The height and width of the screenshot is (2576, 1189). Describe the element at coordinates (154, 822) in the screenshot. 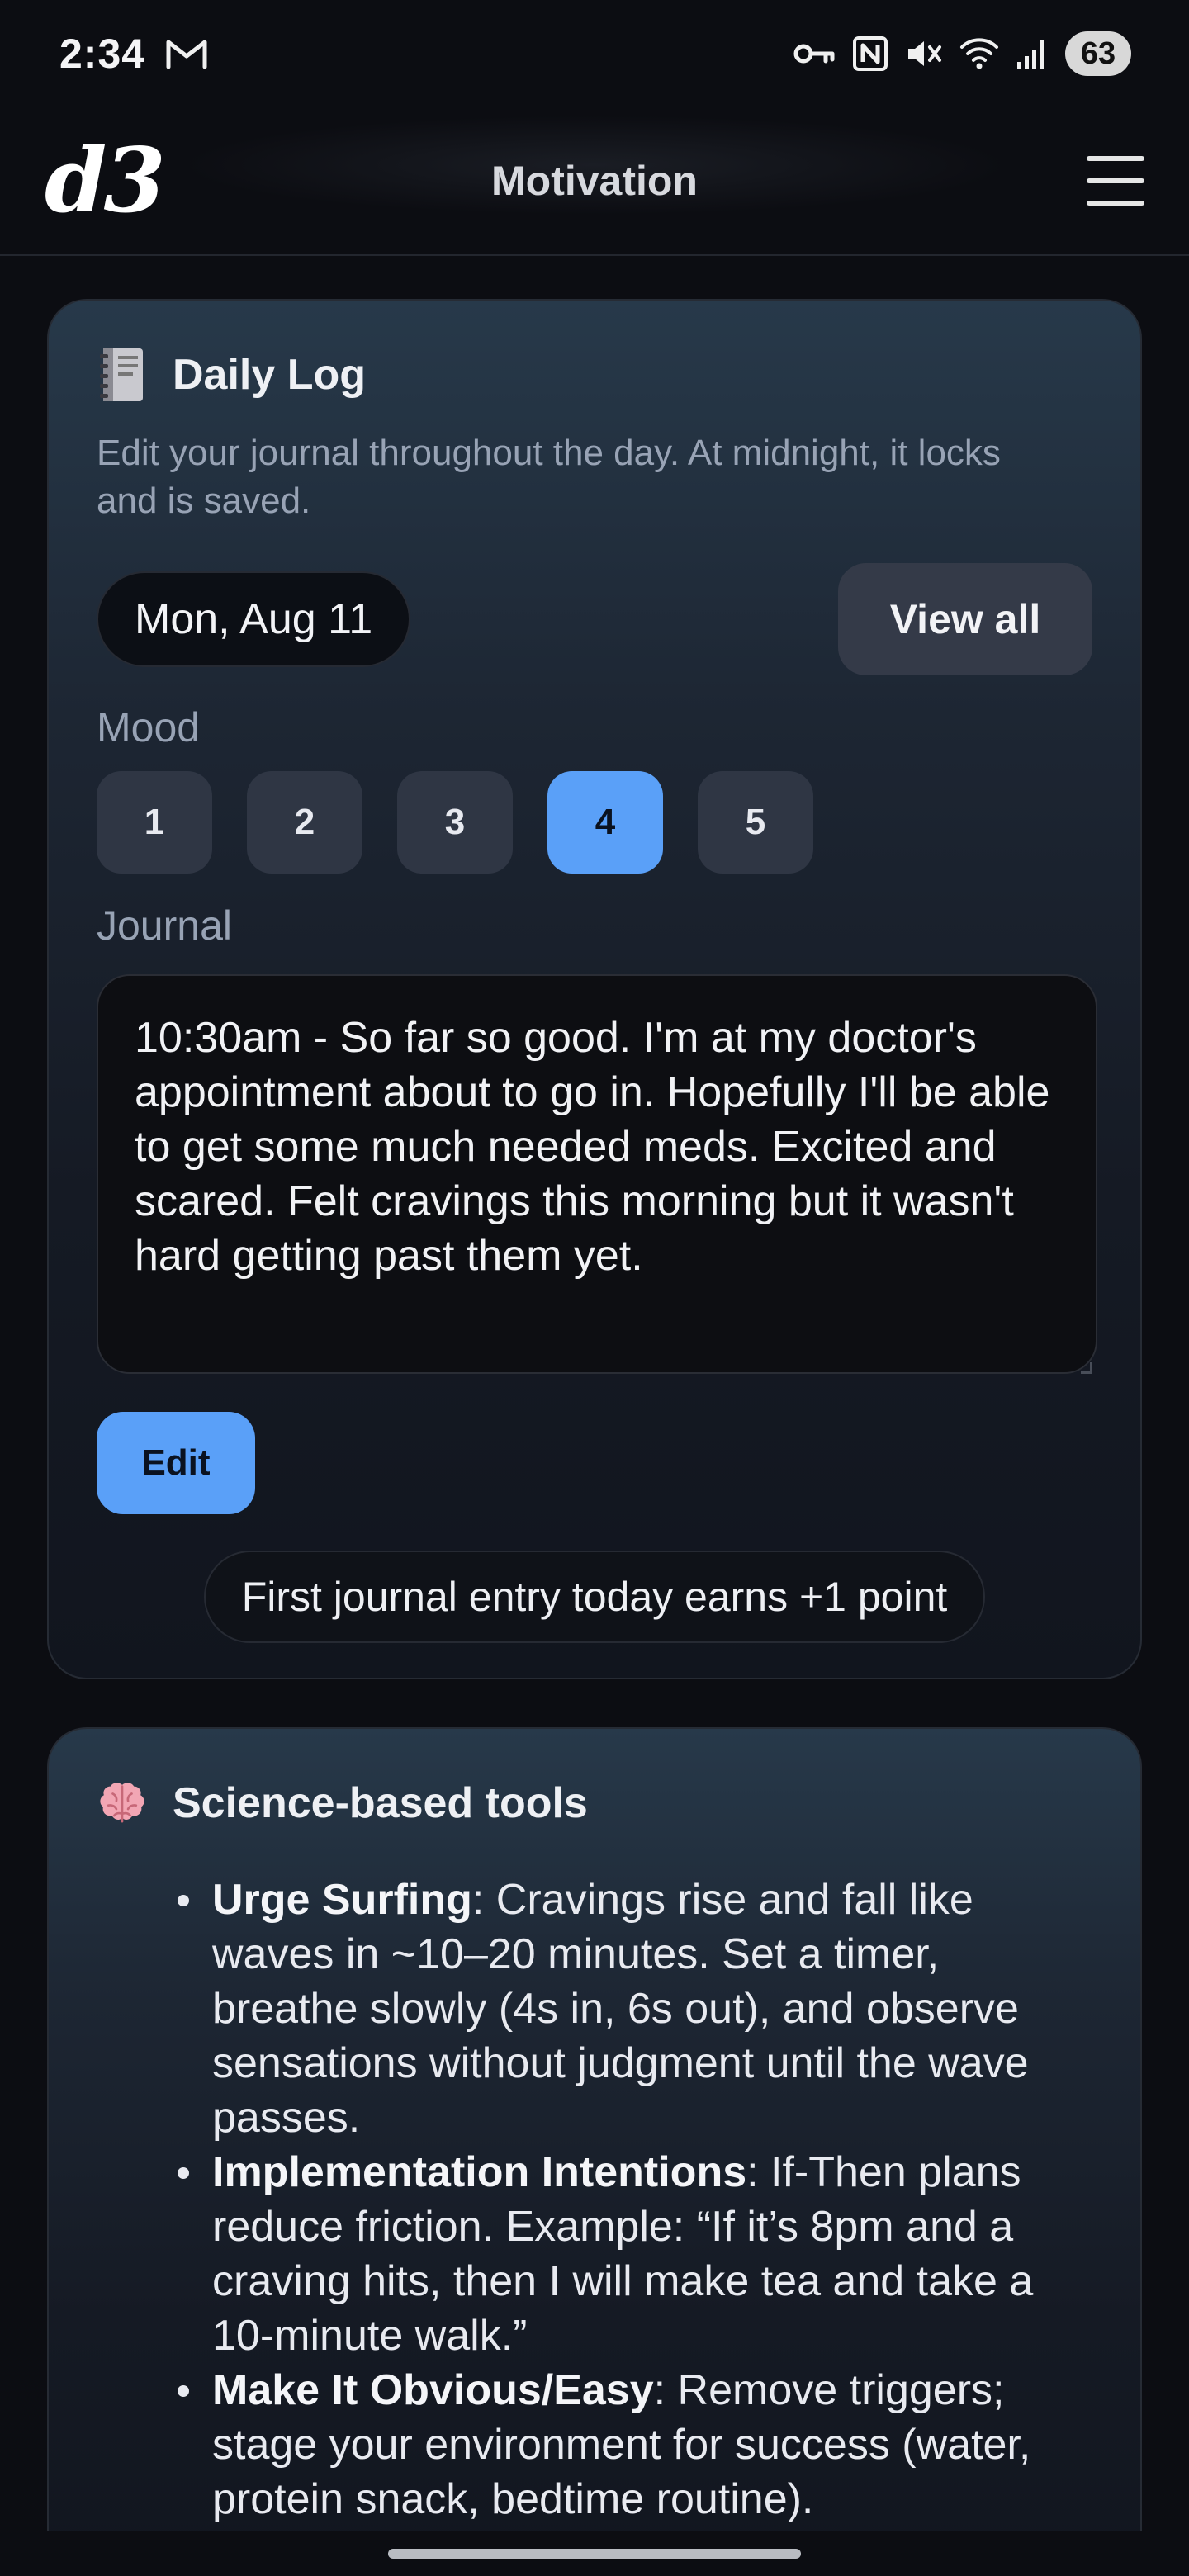

I see `mood-option-1: 1` at that location.